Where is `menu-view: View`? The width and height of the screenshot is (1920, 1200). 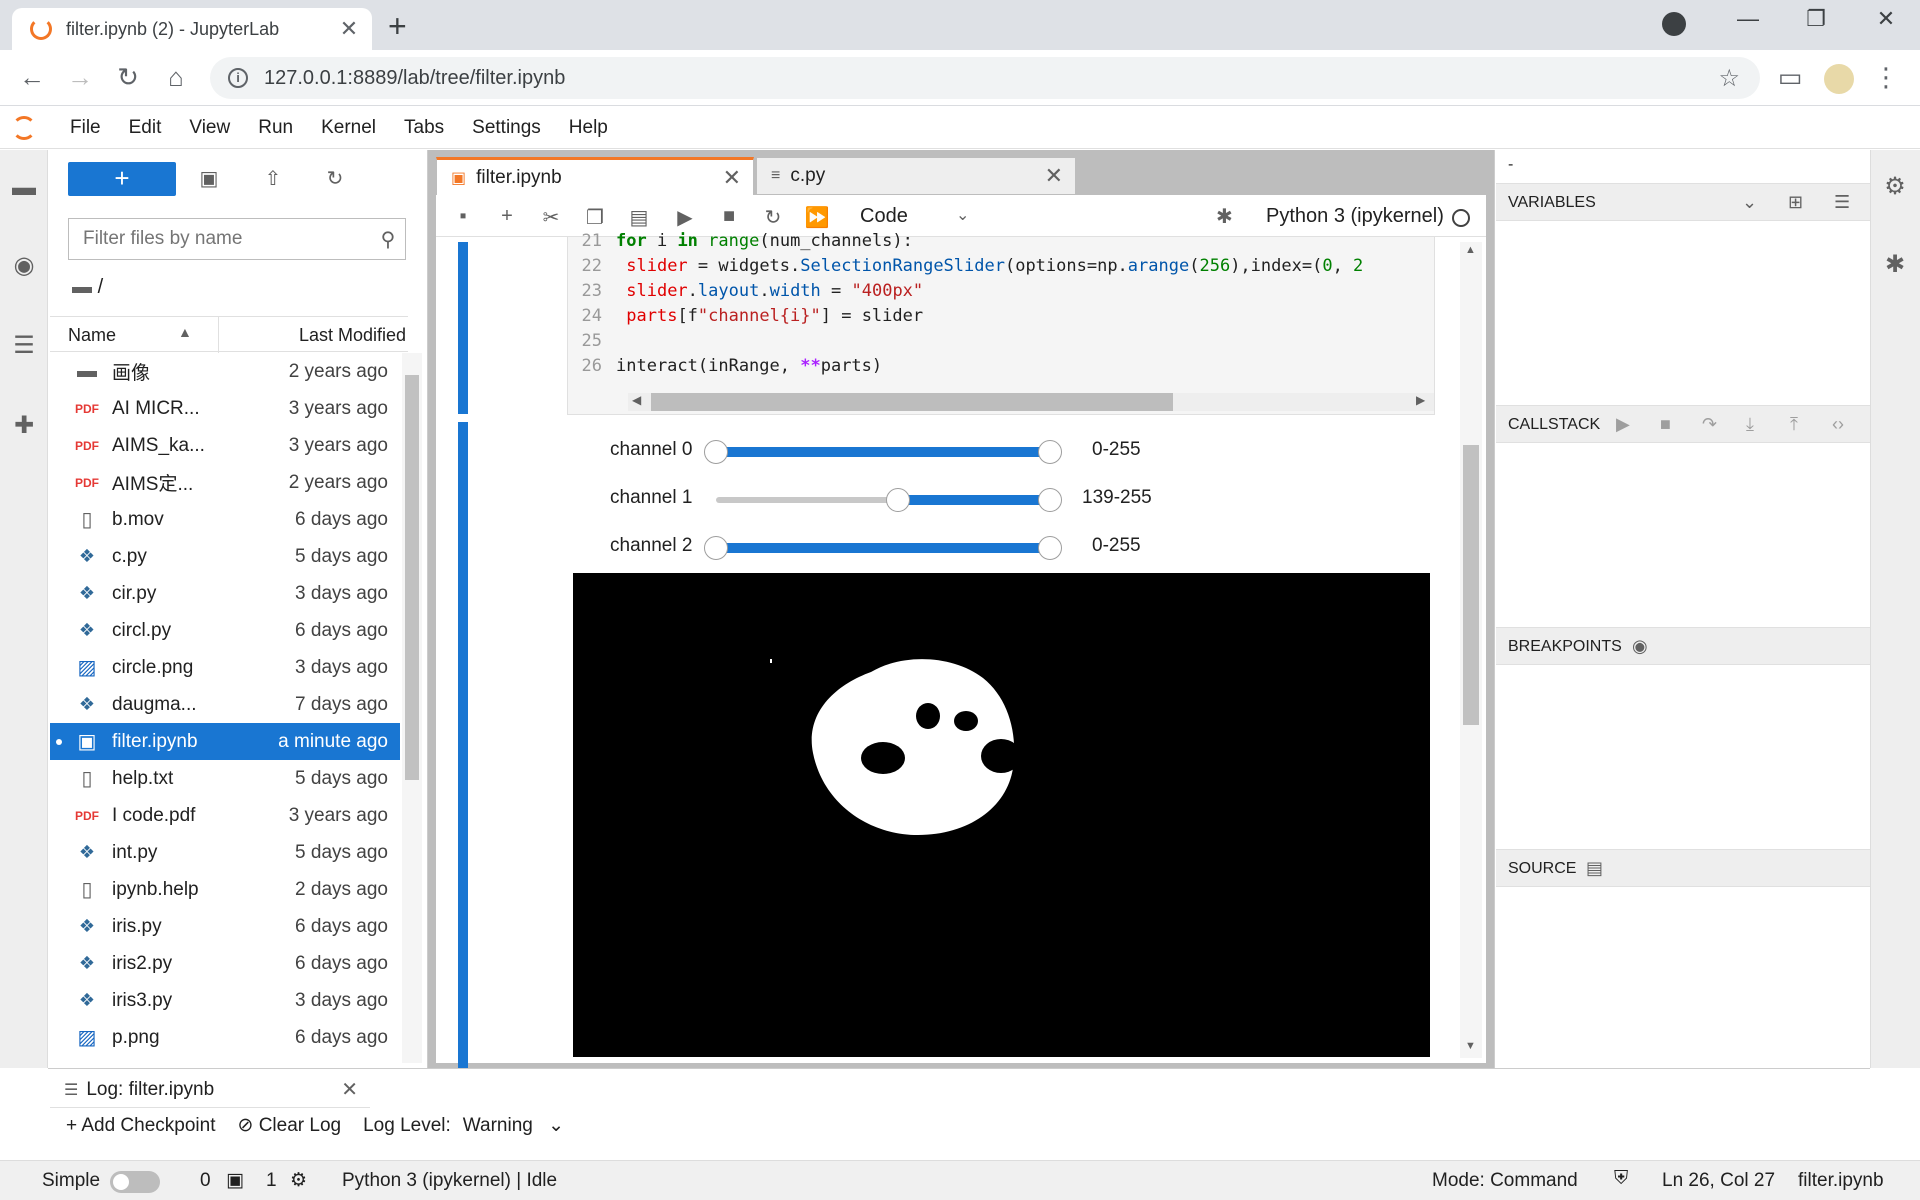 menu-view: View is located at coordinates (209, 128).